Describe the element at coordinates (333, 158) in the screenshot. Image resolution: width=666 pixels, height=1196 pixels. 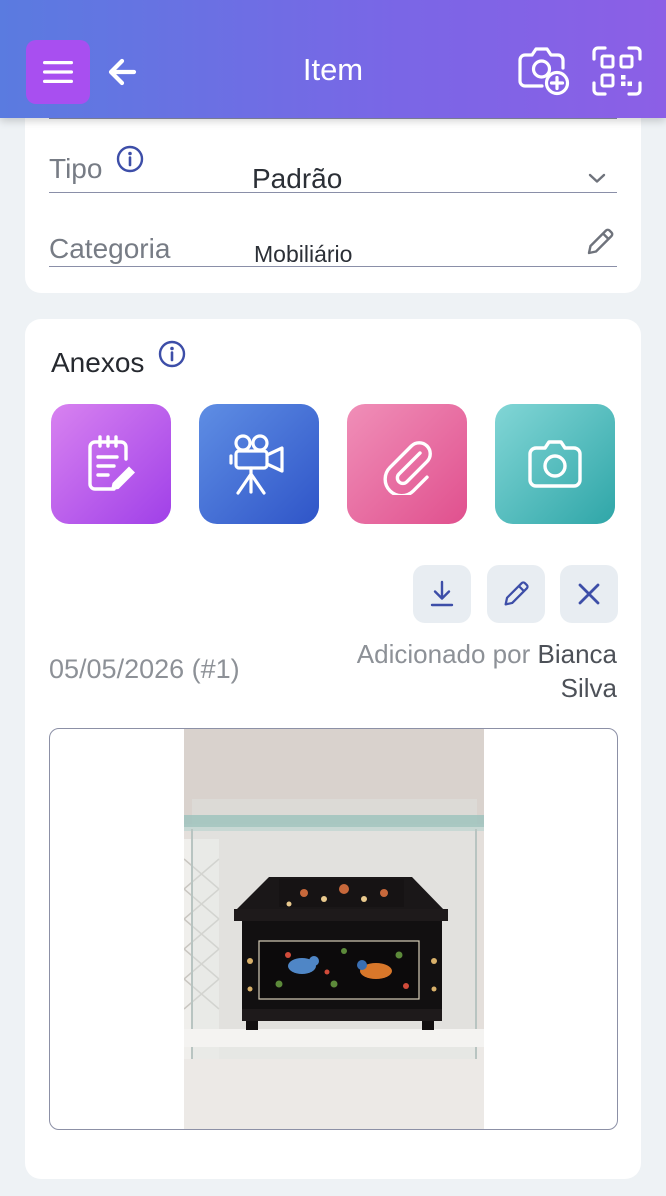
I see `tipo-select: Tipo Padrão` at that location.